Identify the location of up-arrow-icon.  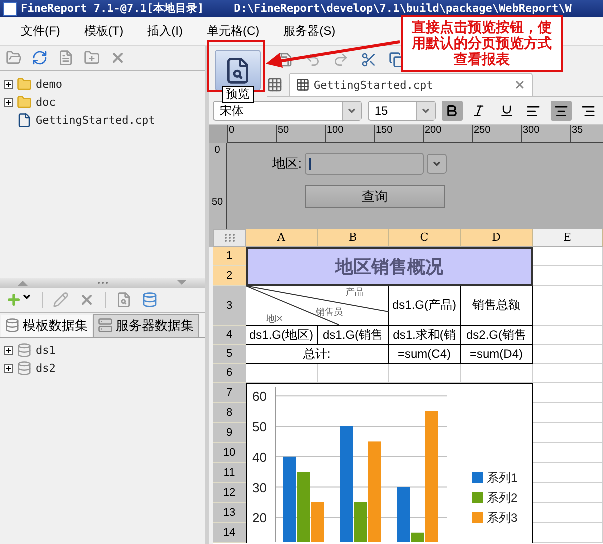
(23, 283).